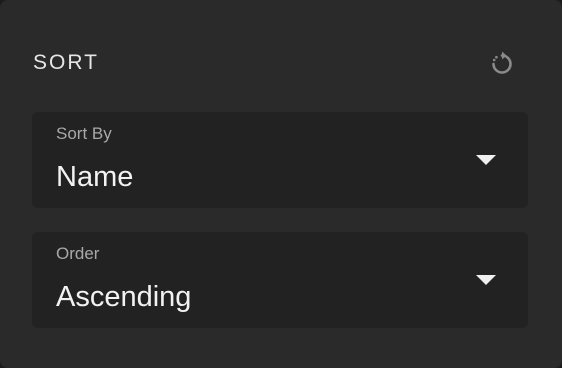 The width and height of the screenshot is (562, 368). I want to click on reset-sort-button, so click(502, 64).